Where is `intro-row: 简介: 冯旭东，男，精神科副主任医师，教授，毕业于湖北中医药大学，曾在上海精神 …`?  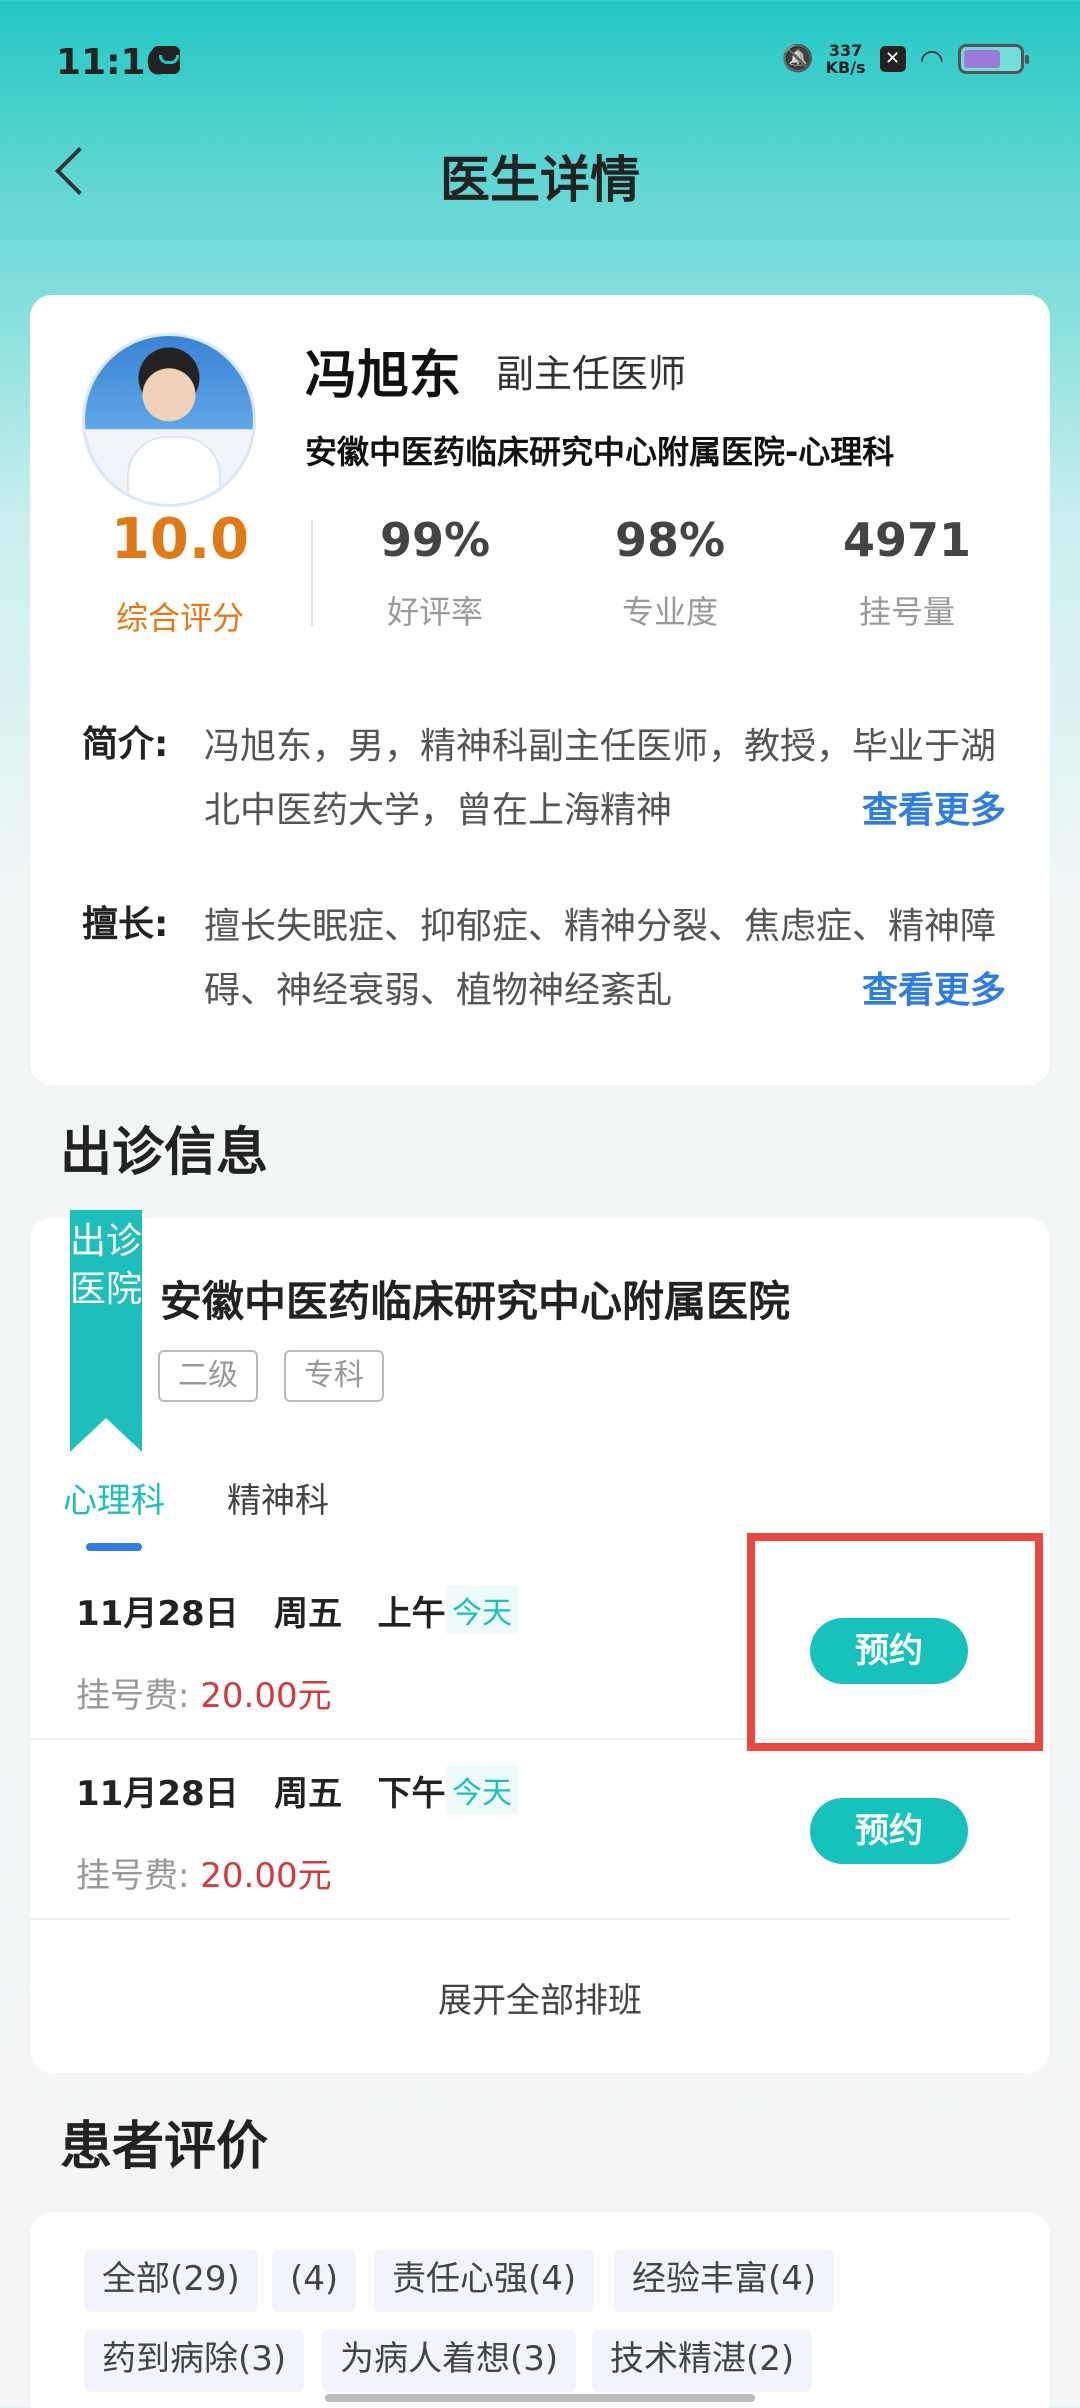 intro-row: 简介: 冯旭东，男，精神科副主任医师，教授，毕业于湖北中医药大学，曾在上海精神 … is located at coordinates (547, 780).